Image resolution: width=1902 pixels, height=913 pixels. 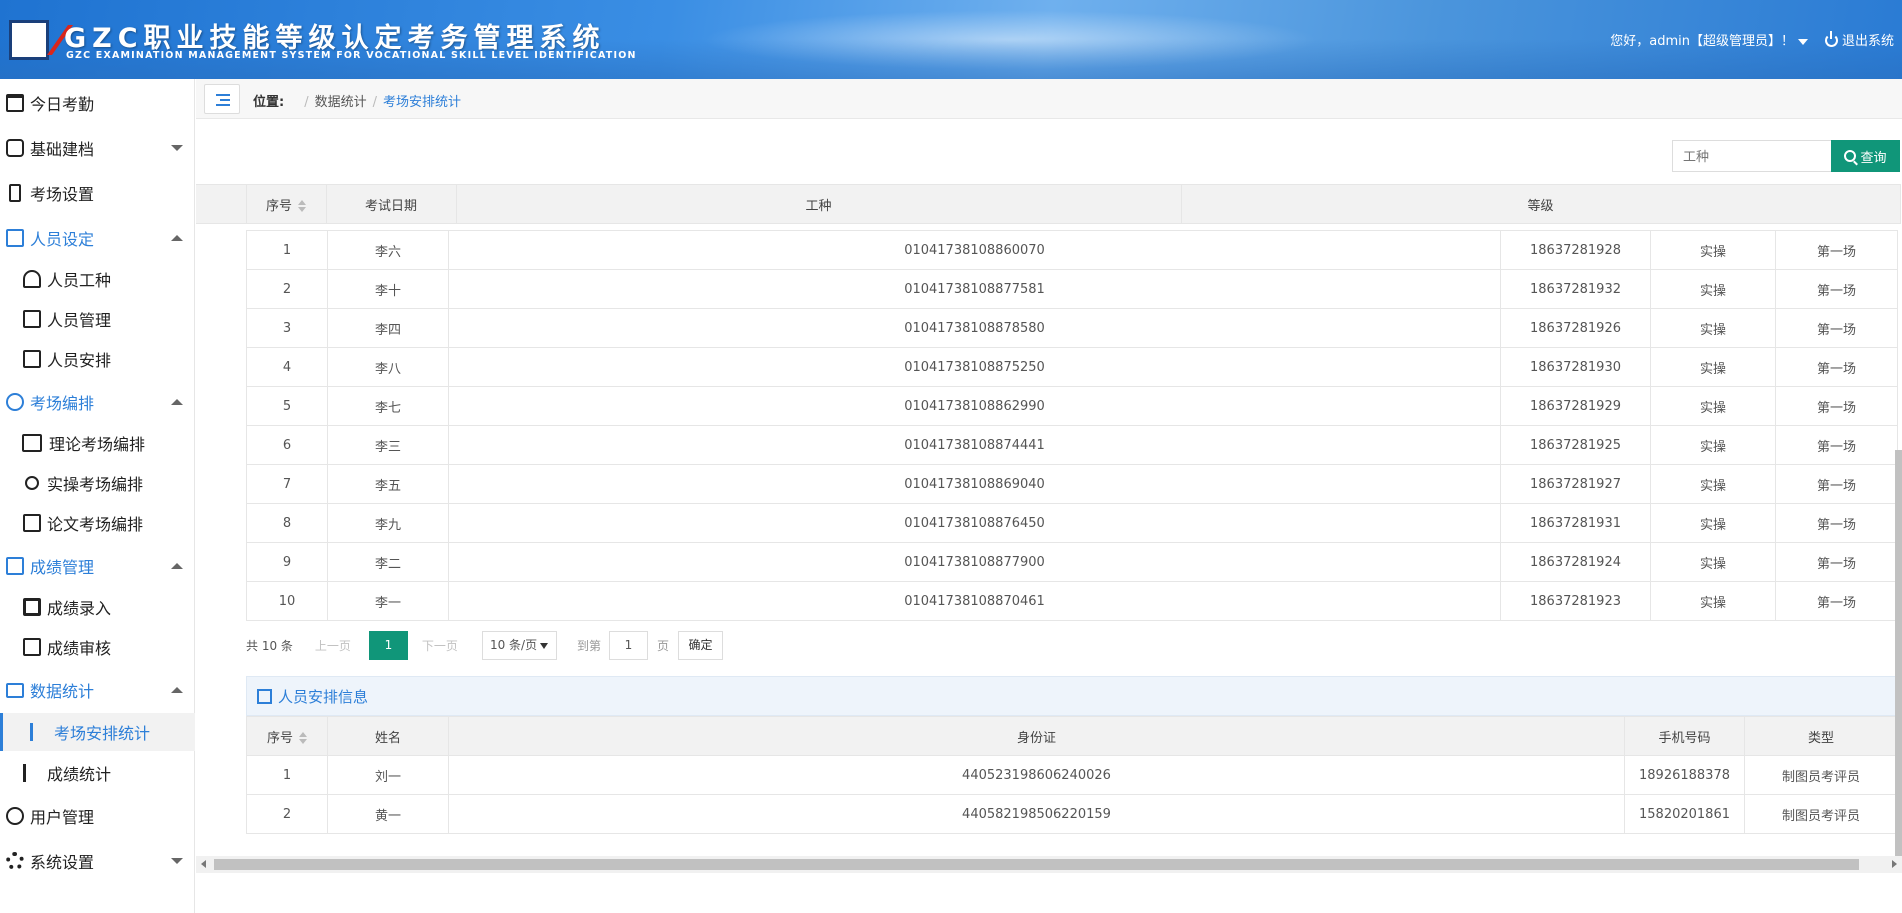 I want to click on table-row: 2 李十 01041738108877581 18637281932 实操 第一场, so click(x=1072, y=289).